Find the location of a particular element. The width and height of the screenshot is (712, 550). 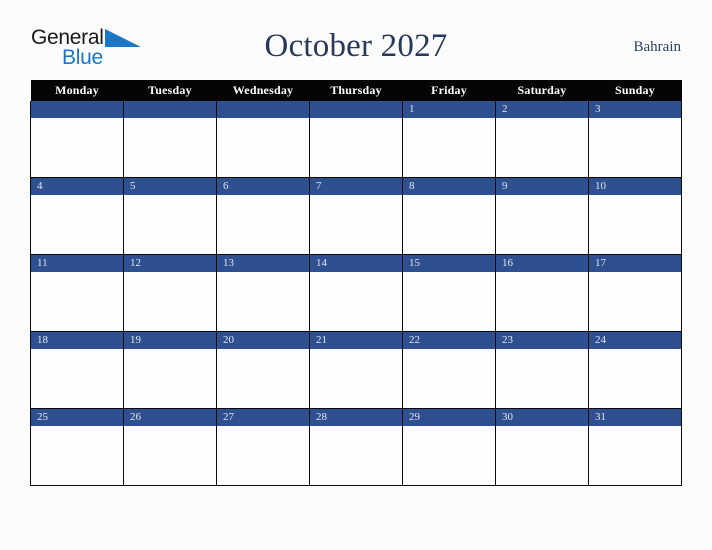

day-cell: 13 is located at coordinates (263, 293).